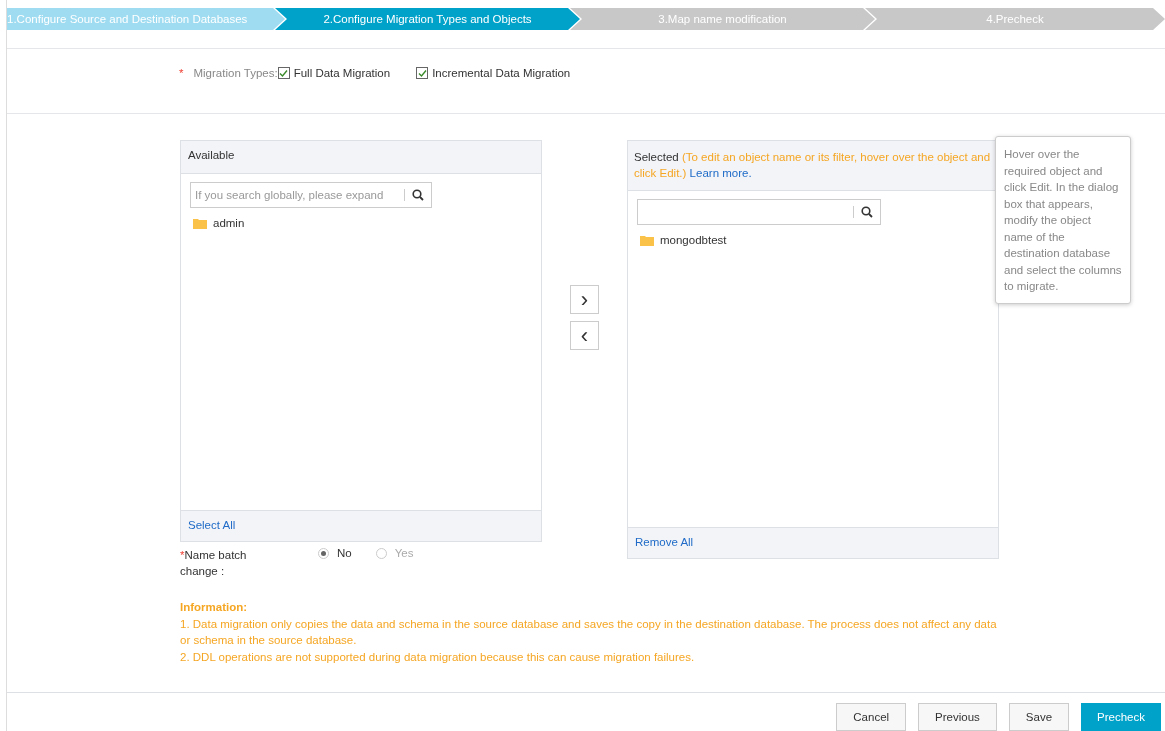 The image size is (1165, 731). Describe the element at coordinates (957, 717) in the screenshot. I see `footer-button: Previous` at that location.